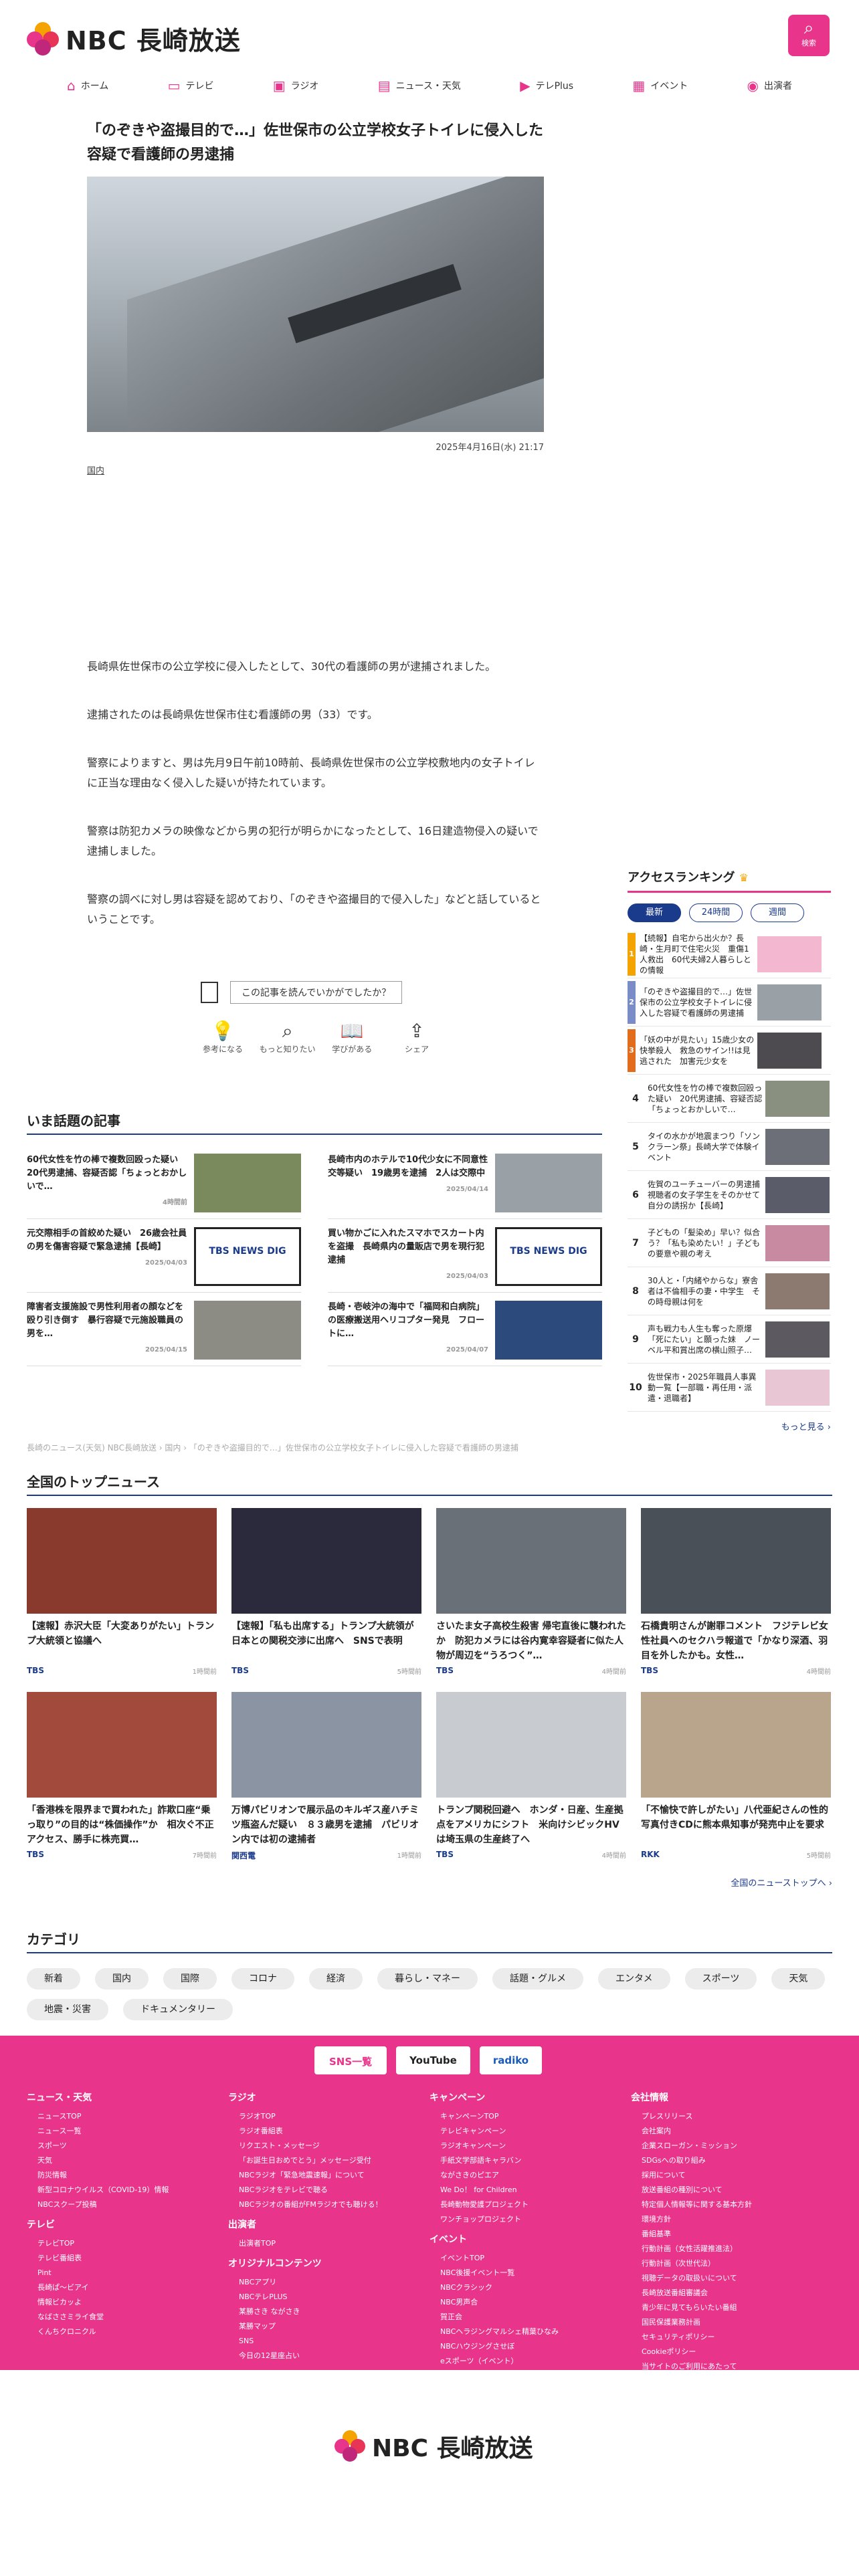 Image resolution: width=859 pixels, height=2576 pixels. What do you see at coordinates (316, 992) in the screenshot?
I see `feedback-button: この記事を読んでいかがでしたか？` at bounding box center [316, 992].